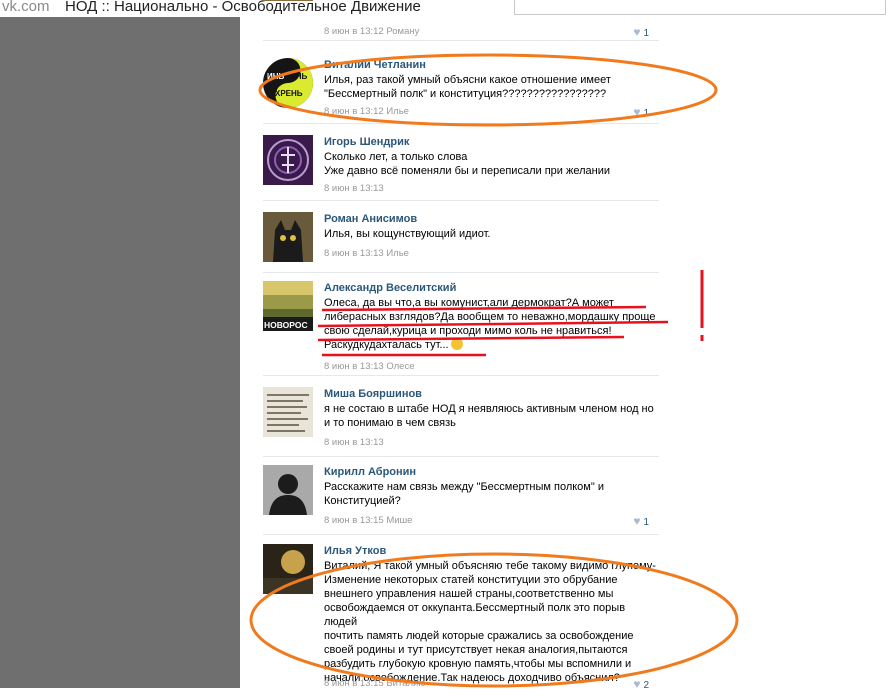 Image resolution: width=886 pixels, height=692 pixels. I want to click on like-button: ♥ 2, so click(641, 684).